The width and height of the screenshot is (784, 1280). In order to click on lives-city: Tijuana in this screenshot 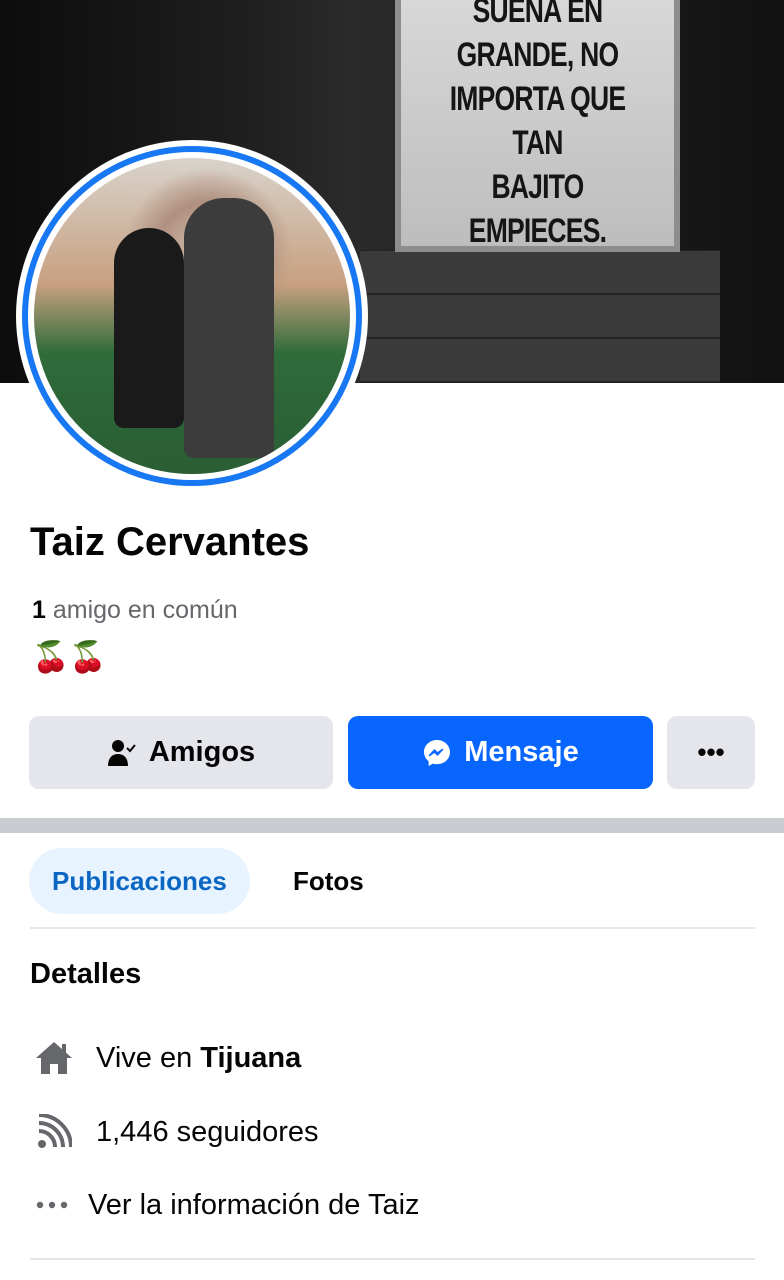, I will do `click(250, 1058)`.